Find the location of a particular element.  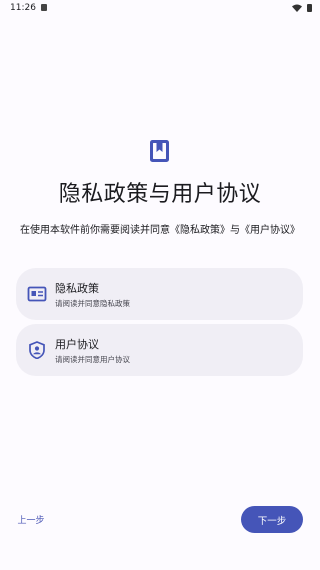

notification-icon is located at coordinates (44, 7).